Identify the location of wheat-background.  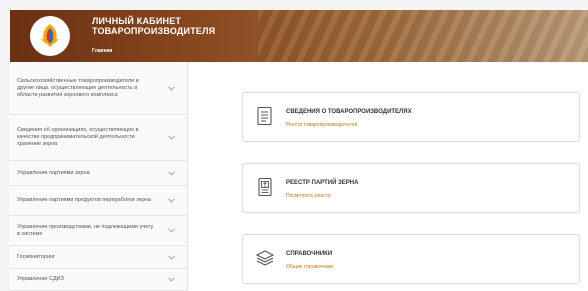
(423, 36).